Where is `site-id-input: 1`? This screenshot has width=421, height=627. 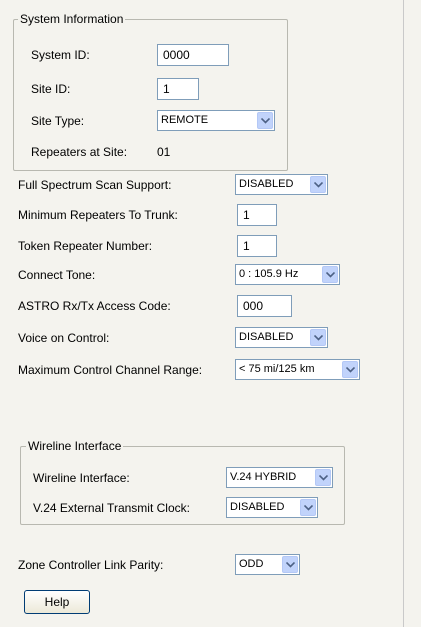 site-id-input: 1 is located at coordinates (178, 89).